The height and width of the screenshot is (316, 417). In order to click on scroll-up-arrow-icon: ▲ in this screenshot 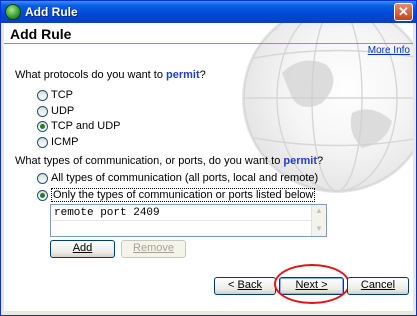, I will do `click(319, 211)`.